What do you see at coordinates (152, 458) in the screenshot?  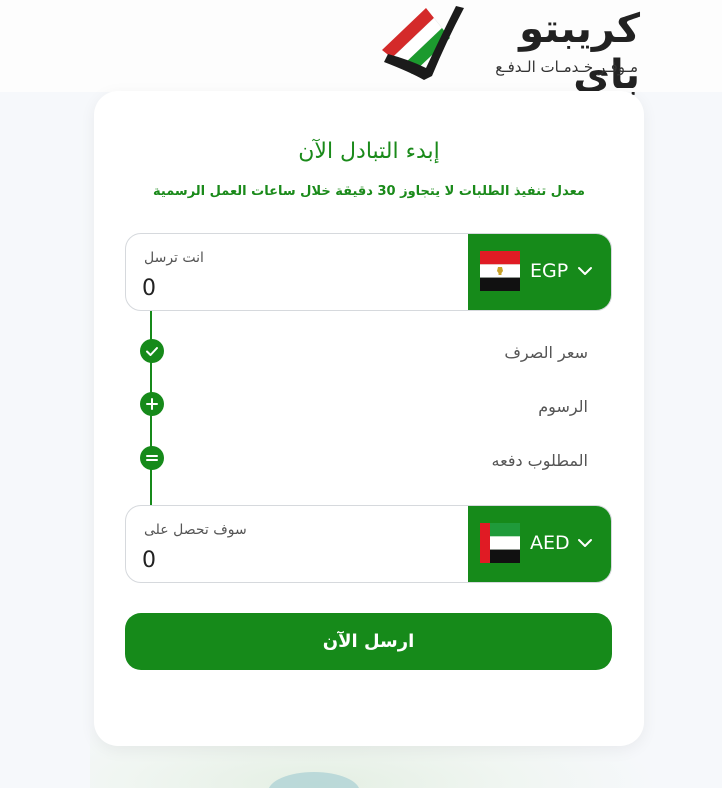 I see `equals-icon` at bounding box center [152, 458].